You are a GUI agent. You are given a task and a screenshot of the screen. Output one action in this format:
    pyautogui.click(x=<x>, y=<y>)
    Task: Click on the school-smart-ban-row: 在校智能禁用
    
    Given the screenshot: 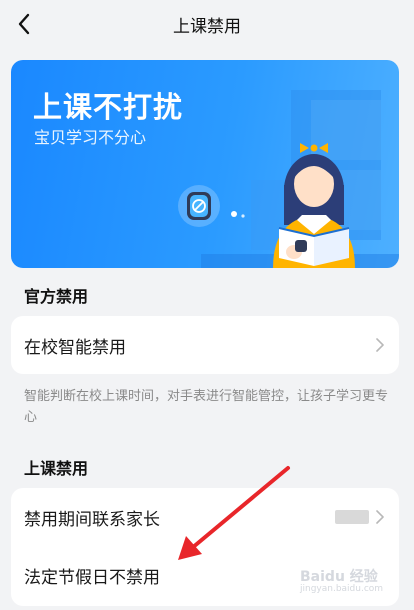 What is the action you would take?
    pyautogui.click(x=205, y=345)
    